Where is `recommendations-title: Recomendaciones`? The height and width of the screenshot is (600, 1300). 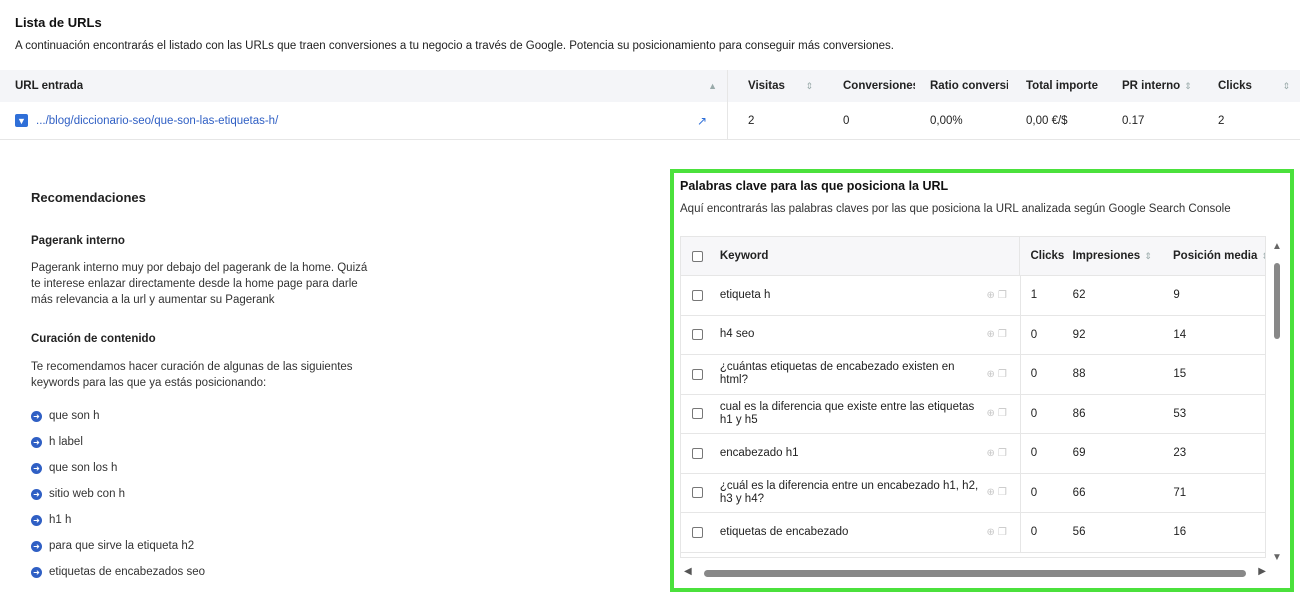 recommendations-title: Recomendaciones is located at coordinates (88, 197).